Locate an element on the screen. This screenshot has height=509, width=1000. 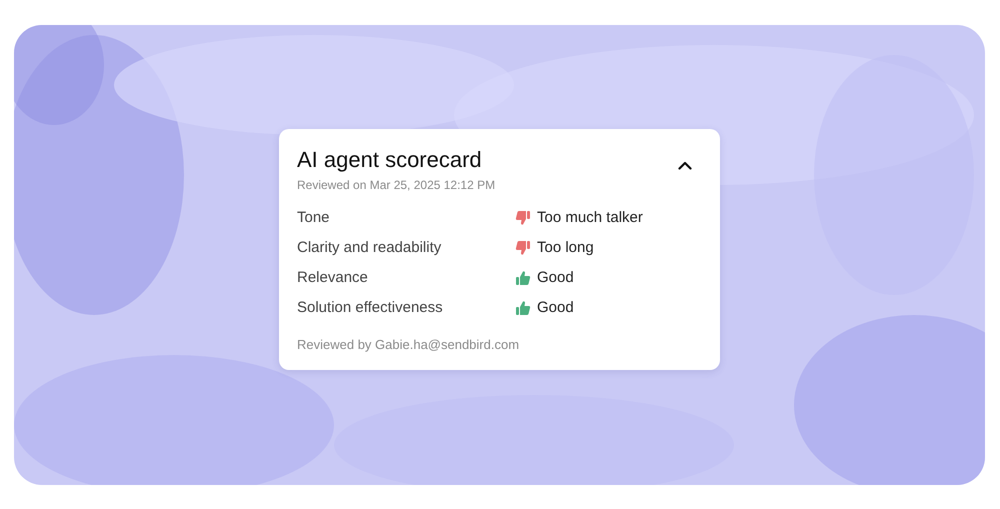
rating-text: Too much talker is located at coordinates (590, 217).